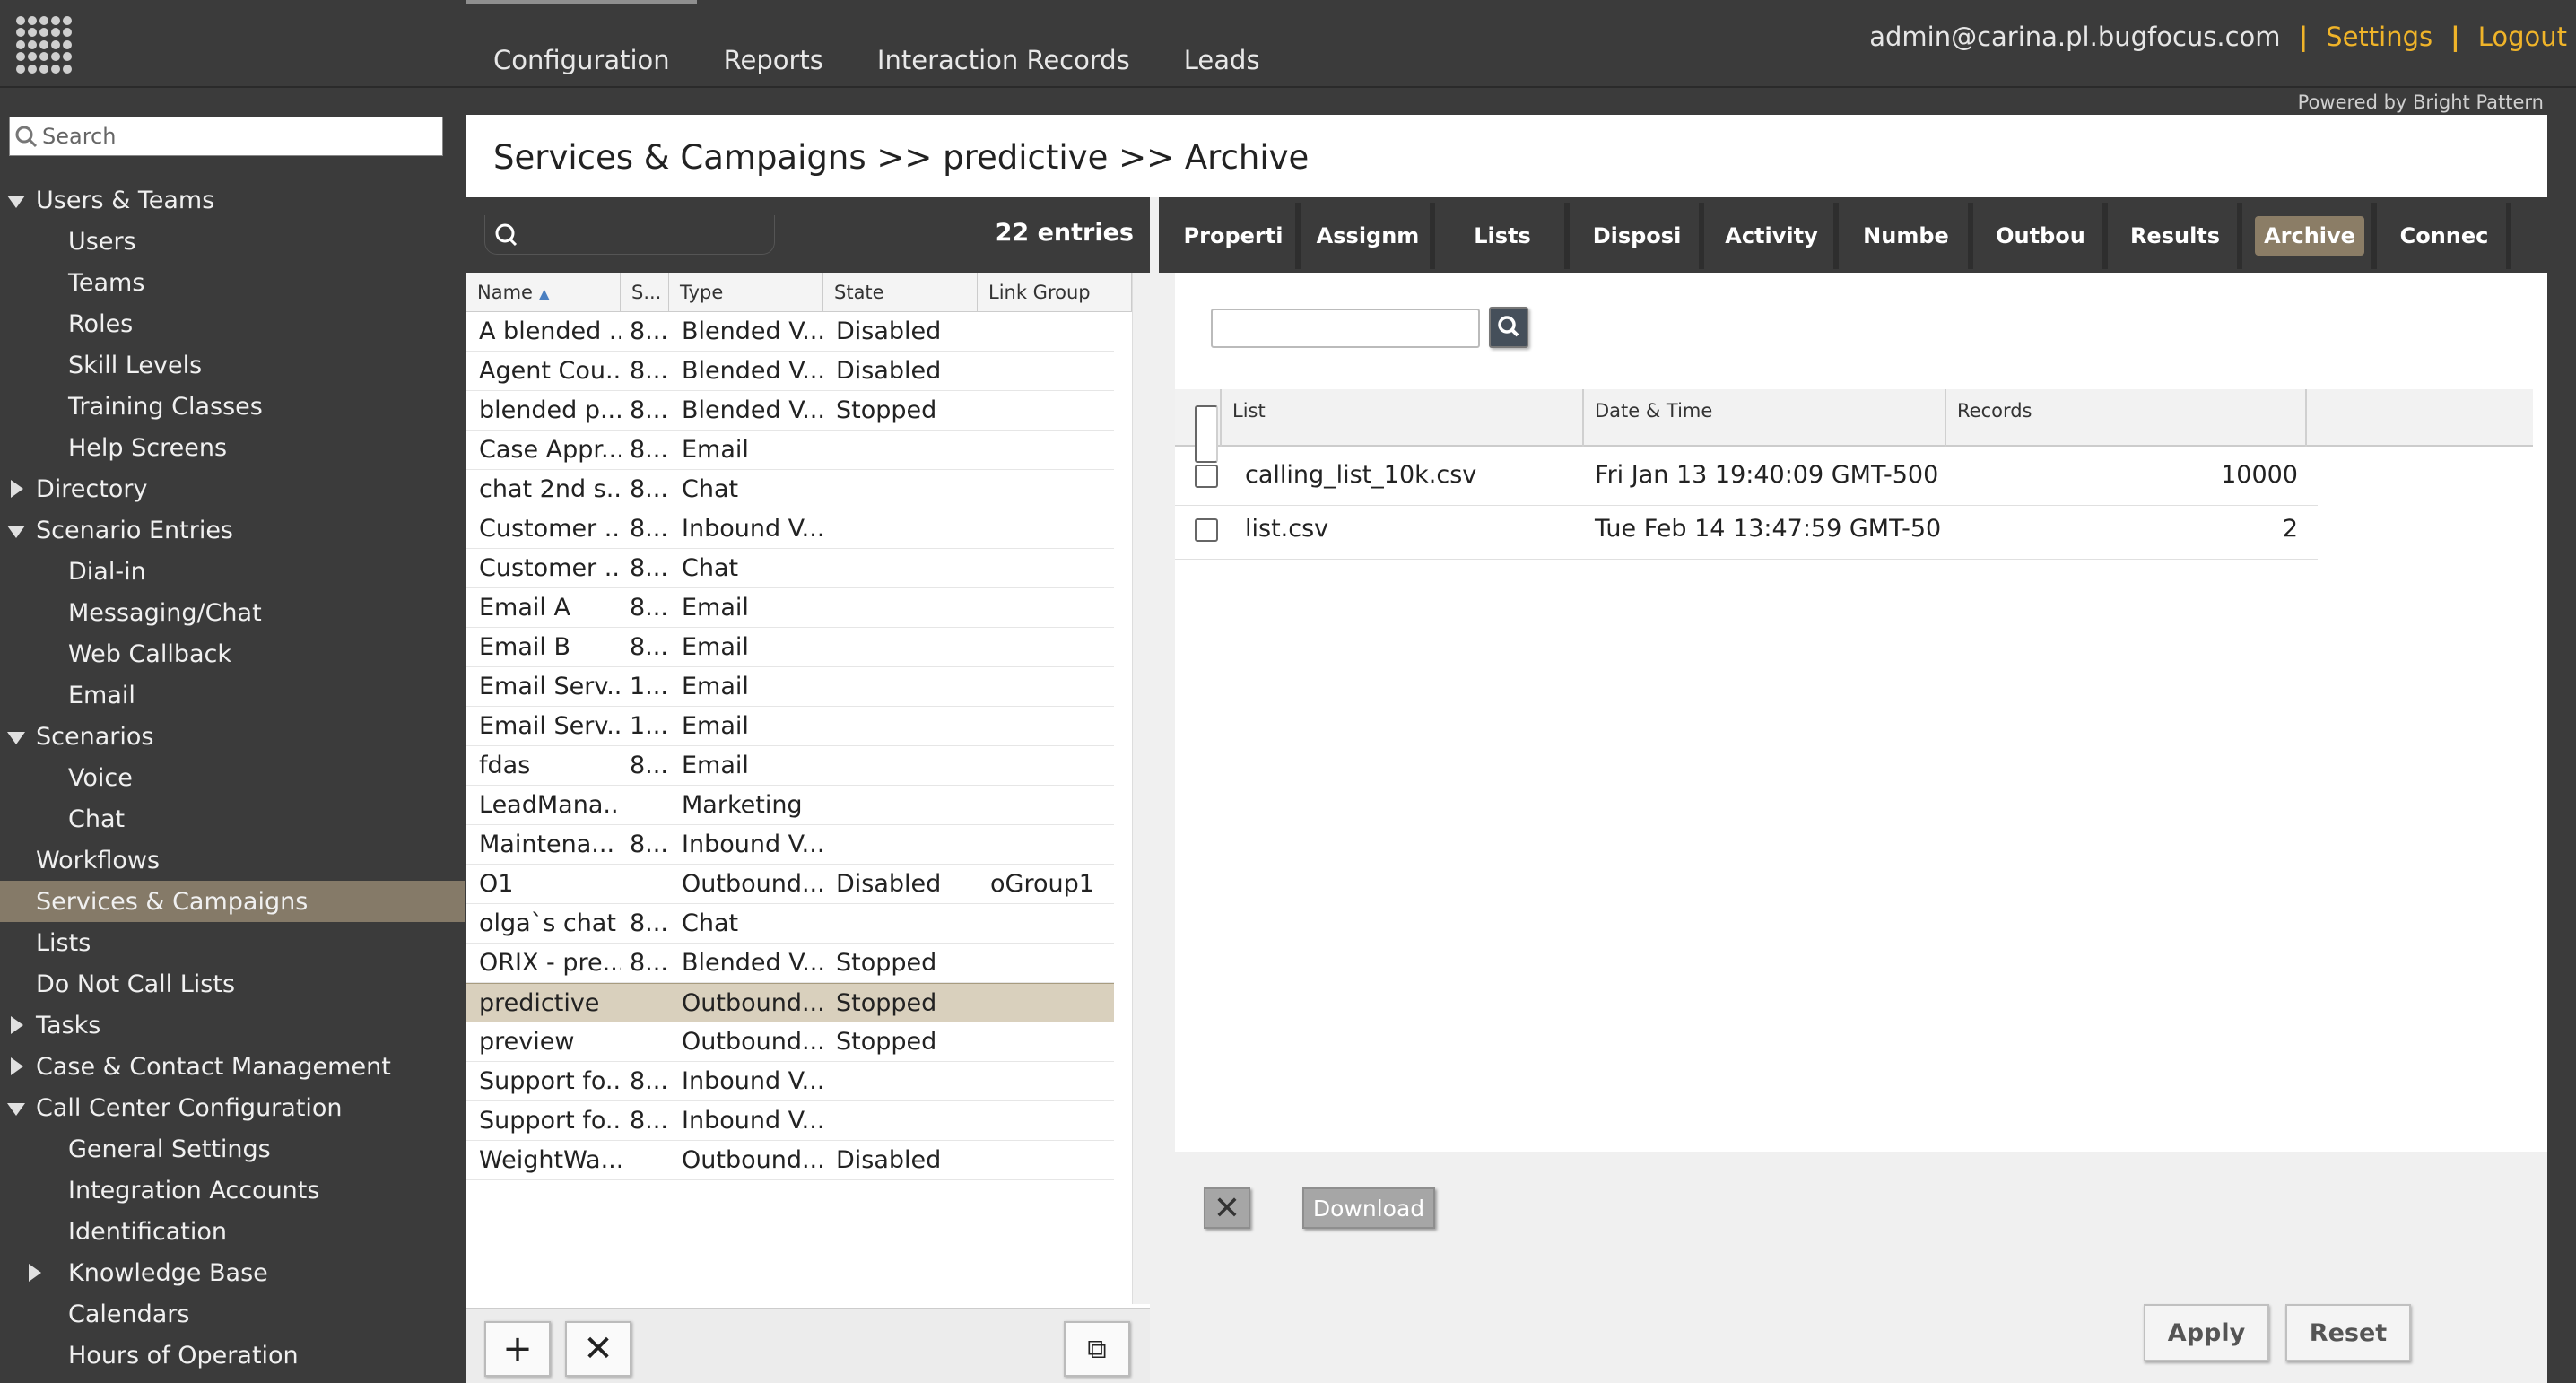 This screenshot has width=2576, height=1383. Describe the element at coordinates (900, 292) in the screenshot. I see `column-state: State` at that location.